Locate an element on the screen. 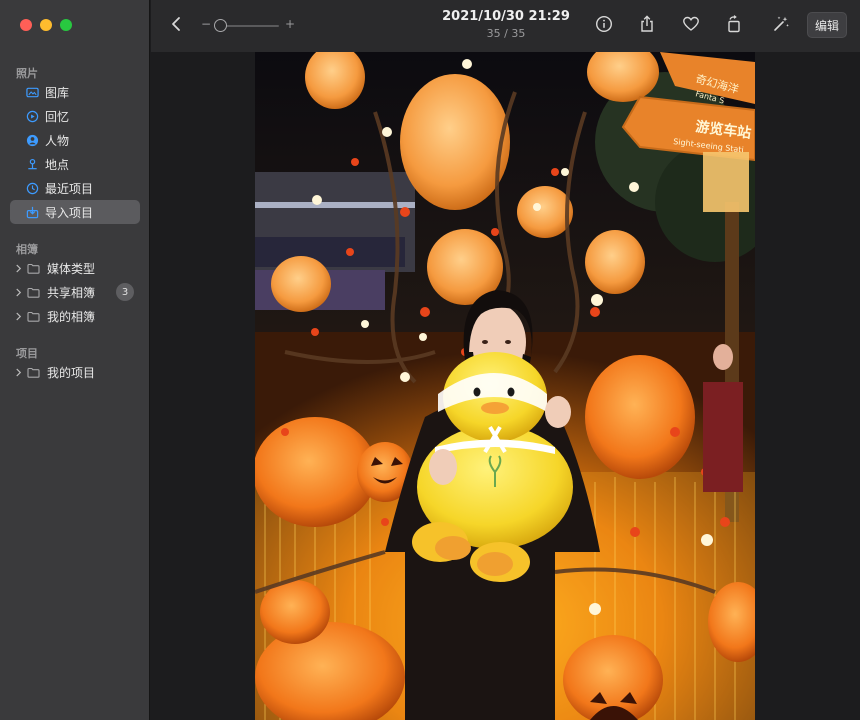  sidebar-item-label: 最近项目 is located at coordinates (69, 188).